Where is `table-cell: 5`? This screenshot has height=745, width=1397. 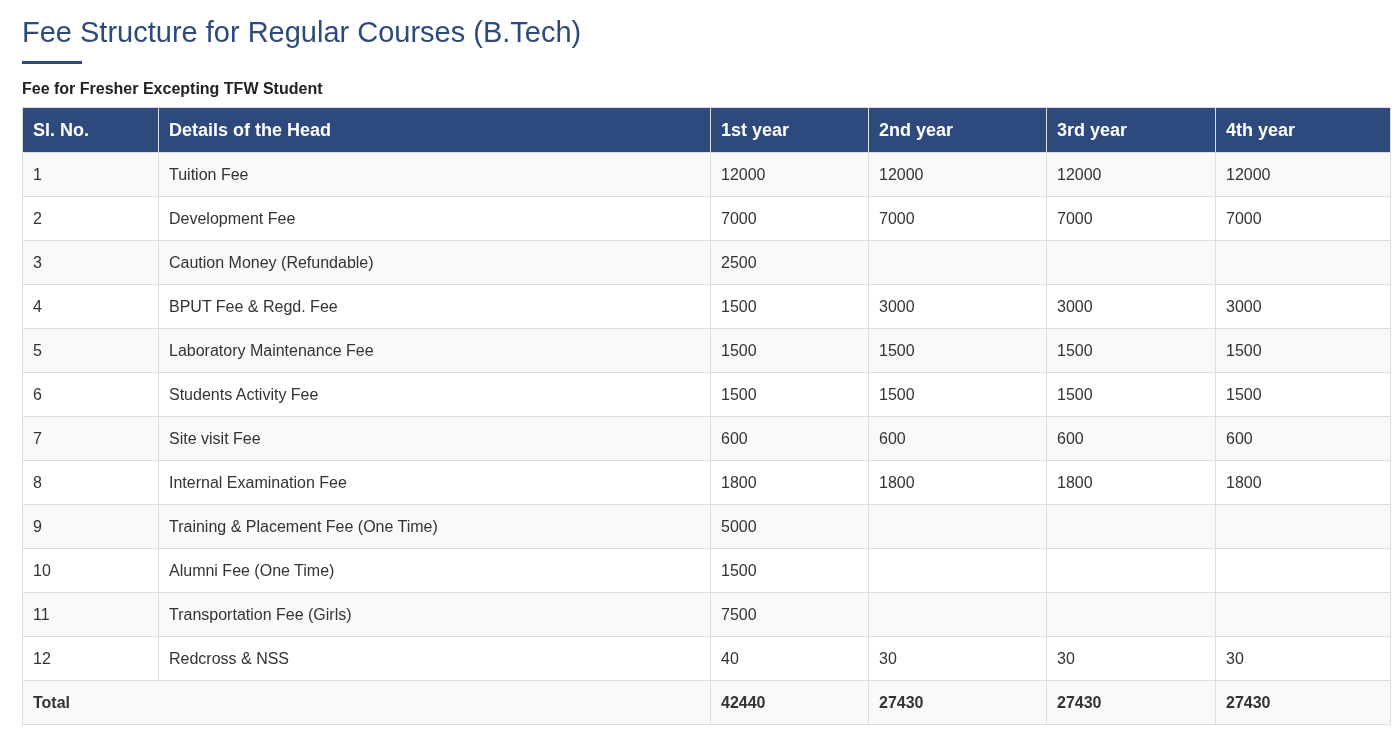
table-cell: 5 is located at coordinates (90, 350).